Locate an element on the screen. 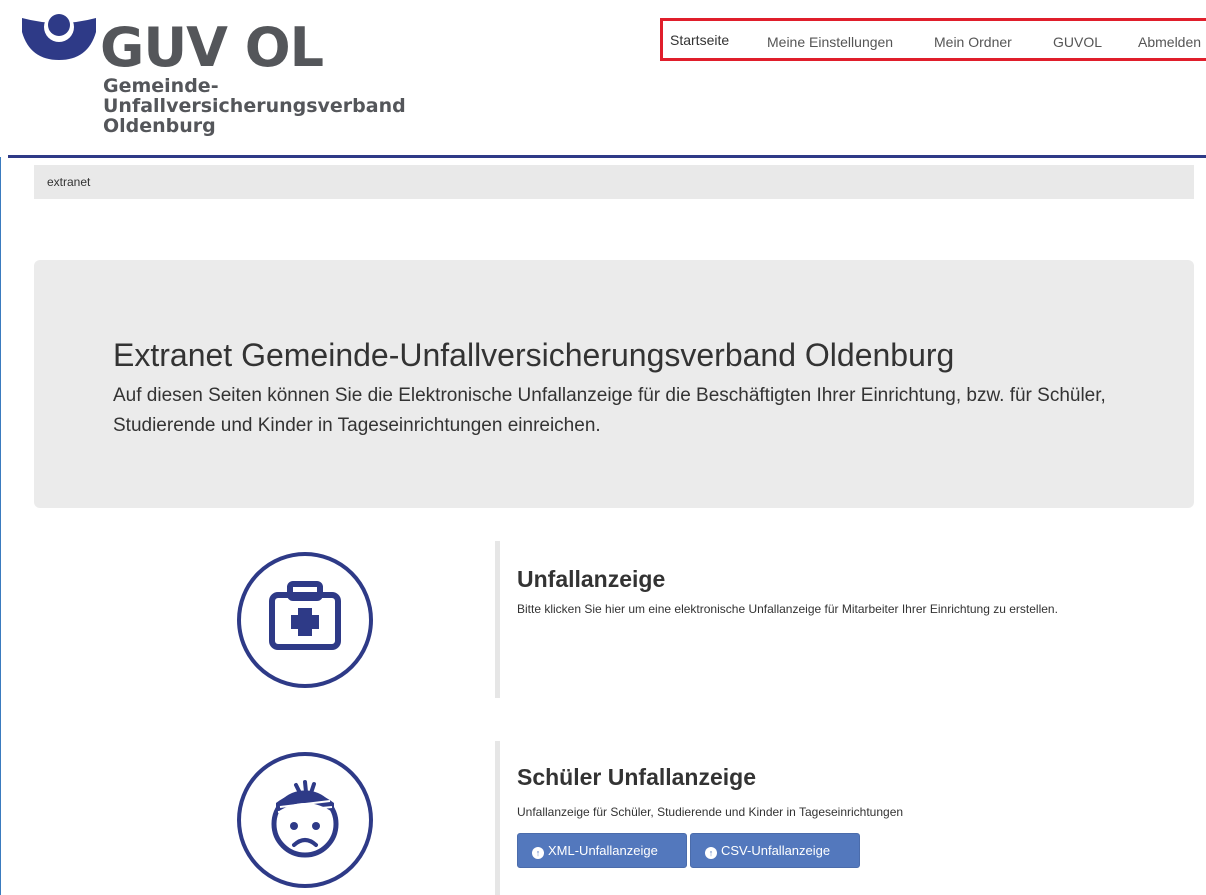 This screenshot has width=1206, height=895. logo-wordmark: GUV OL is located at coordinates (212, 47).